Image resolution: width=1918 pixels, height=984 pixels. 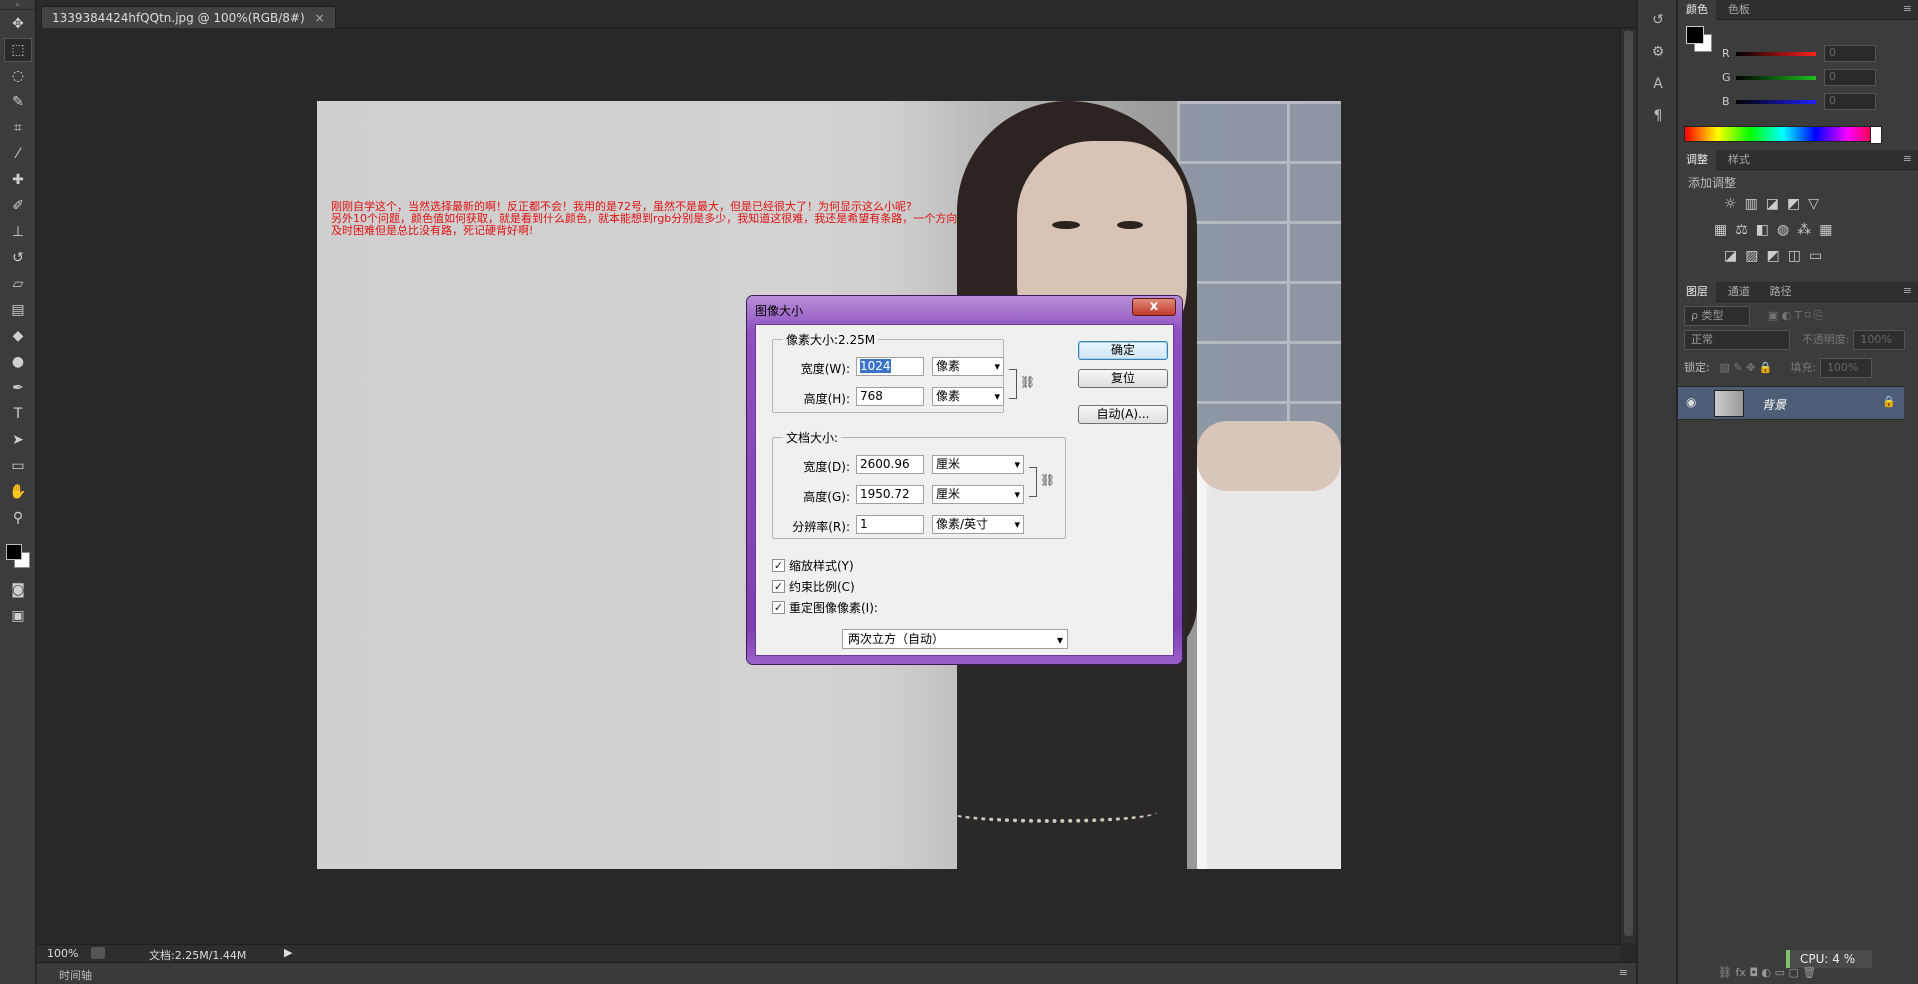 I want to click on zoom-tool-icon: ⚲, so click(x=18, y=518).